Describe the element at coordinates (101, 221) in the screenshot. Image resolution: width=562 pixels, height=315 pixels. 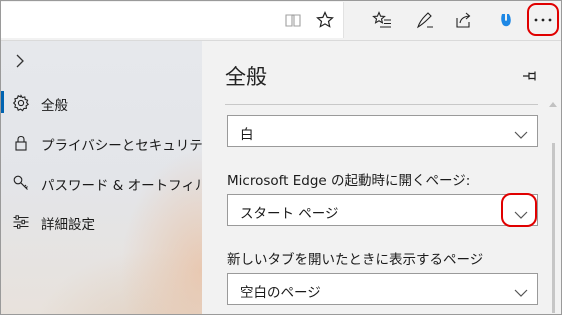
I see `sidebar-item-advanced: 詳細設定` at that location.